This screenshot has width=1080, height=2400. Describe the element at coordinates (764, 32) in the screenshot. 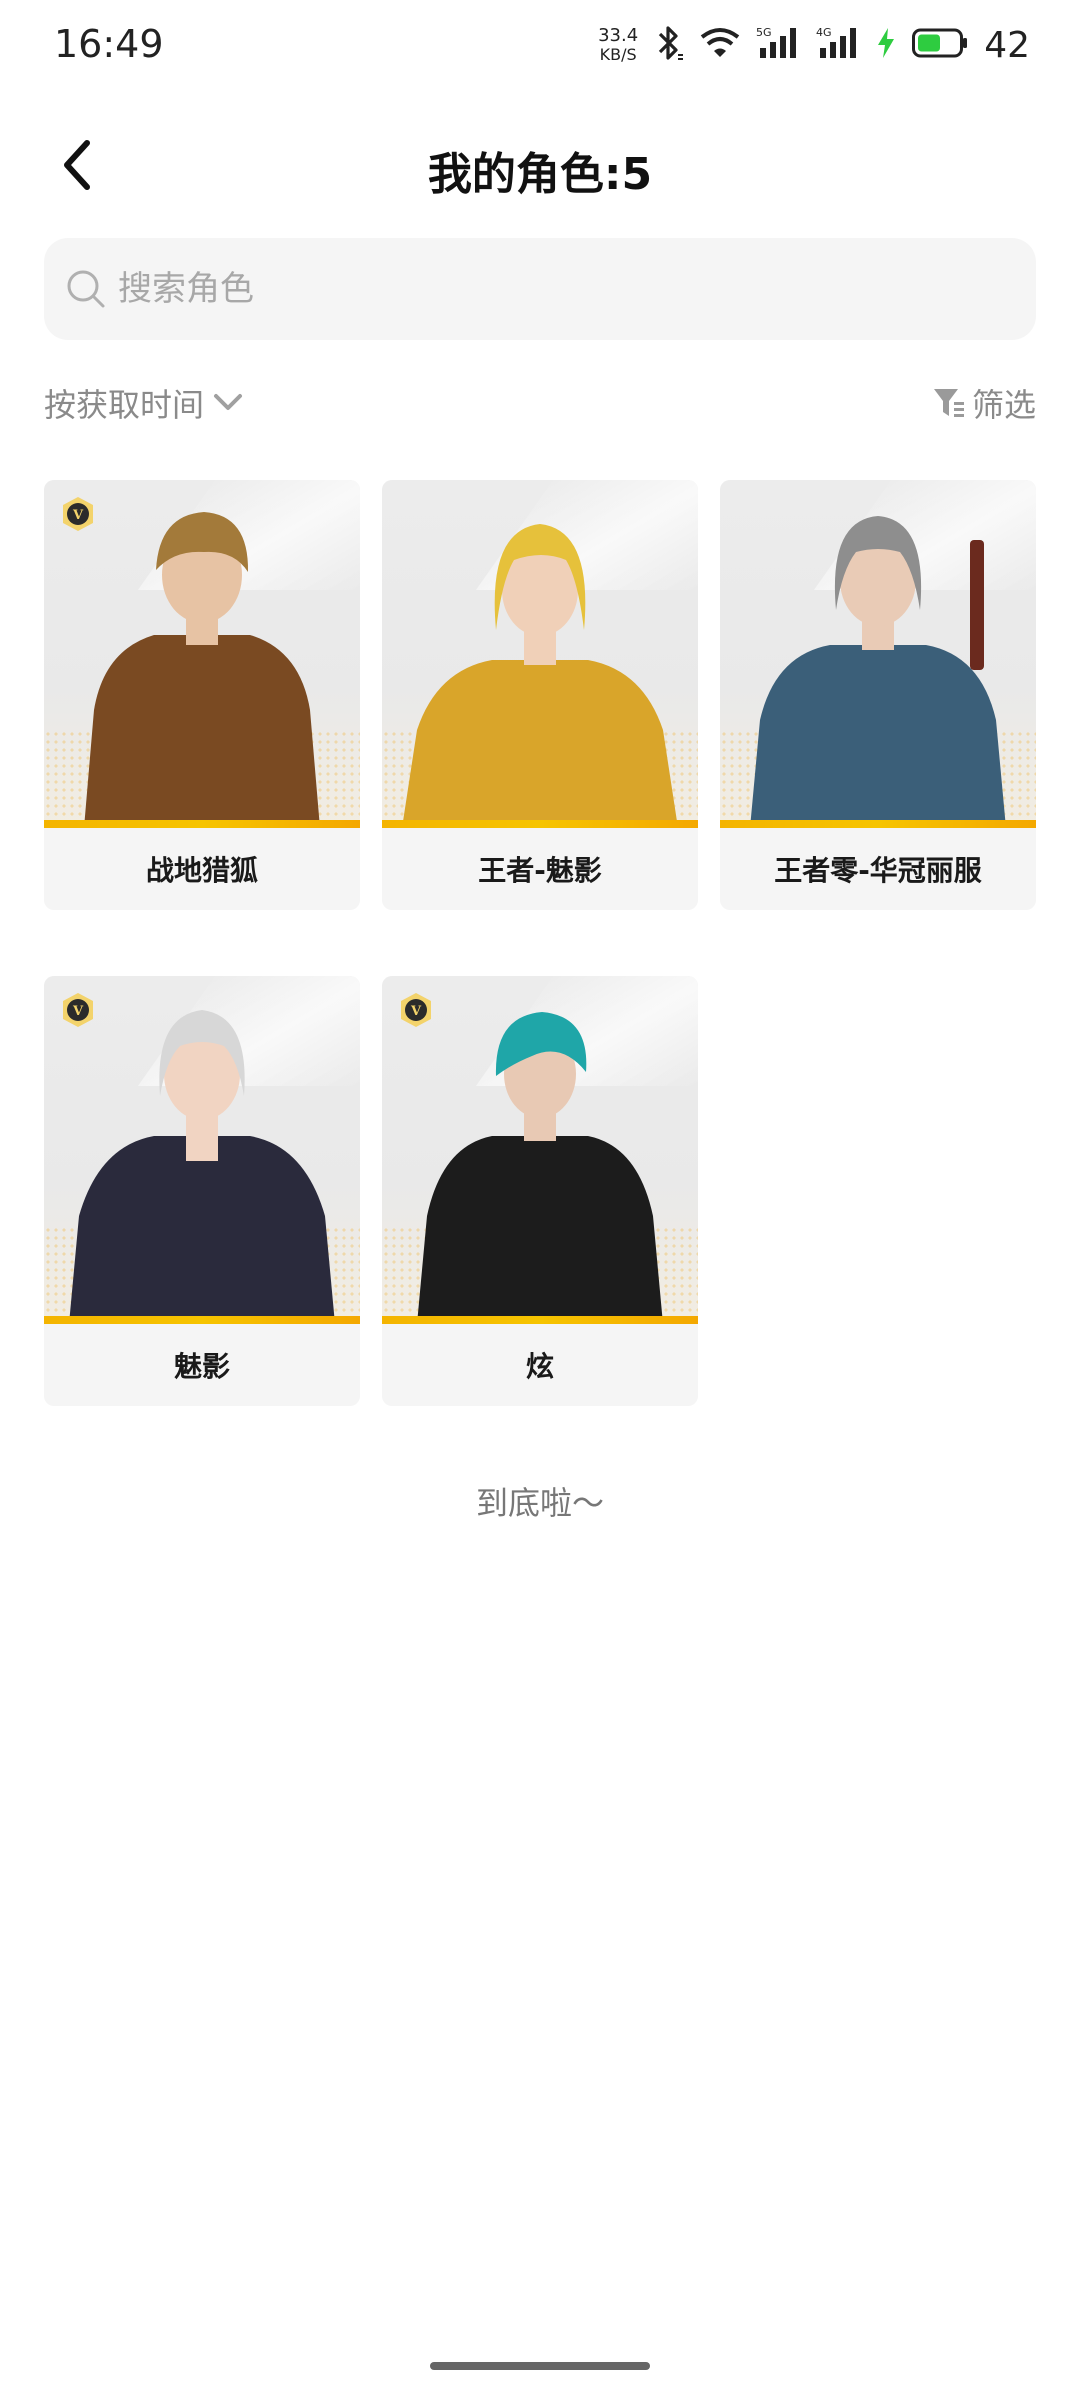

I see `signal-5g-label: 5G` at that location.